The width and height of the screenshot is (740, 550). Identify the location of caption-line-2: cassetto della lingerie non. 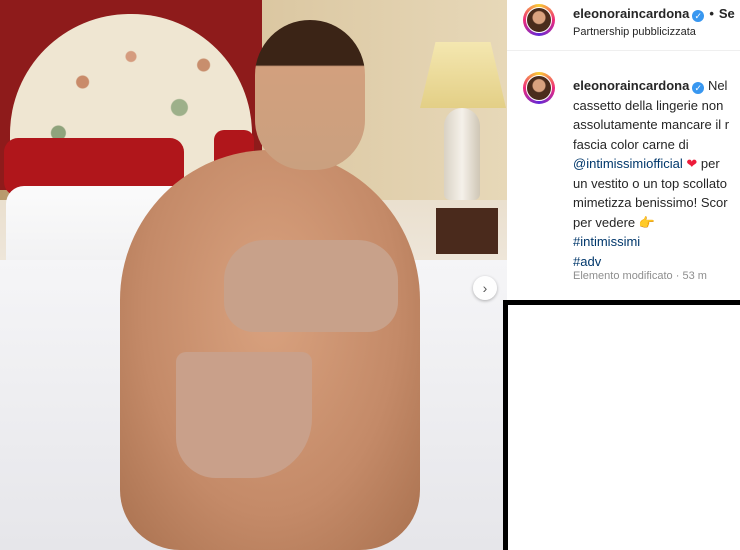
(648, 105).